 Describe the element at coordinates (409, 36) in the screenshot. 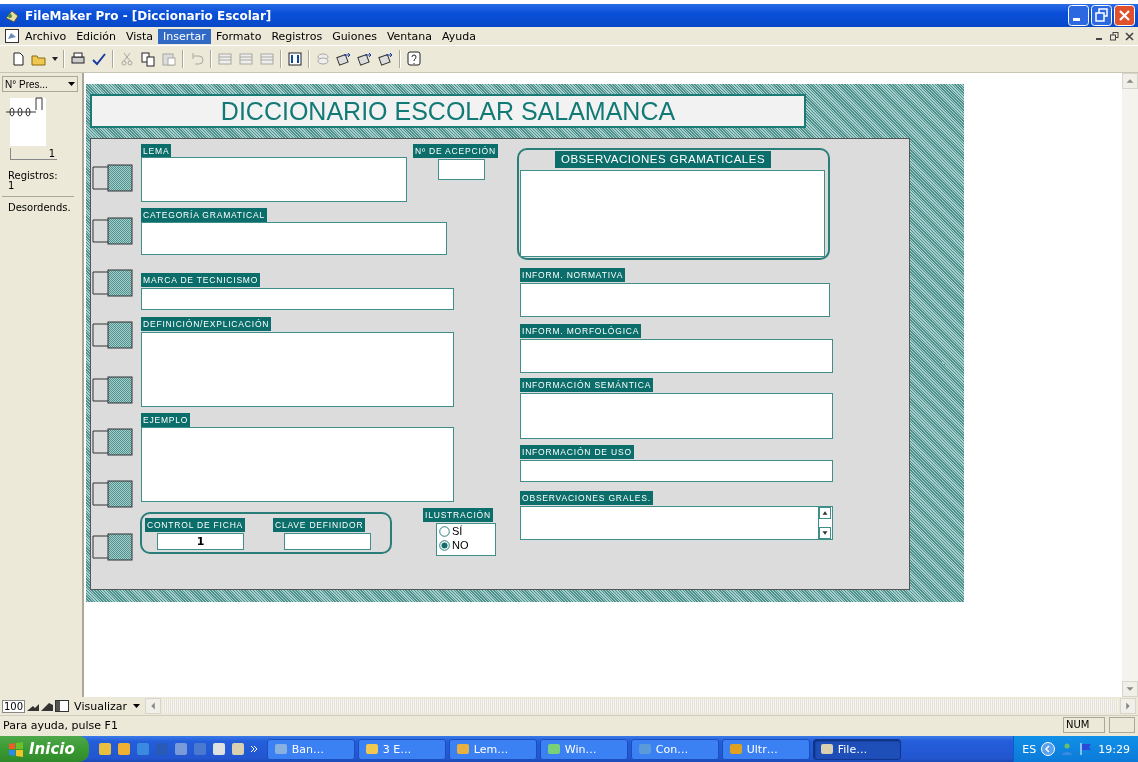

I see `menu-item: Ventana` at that location.